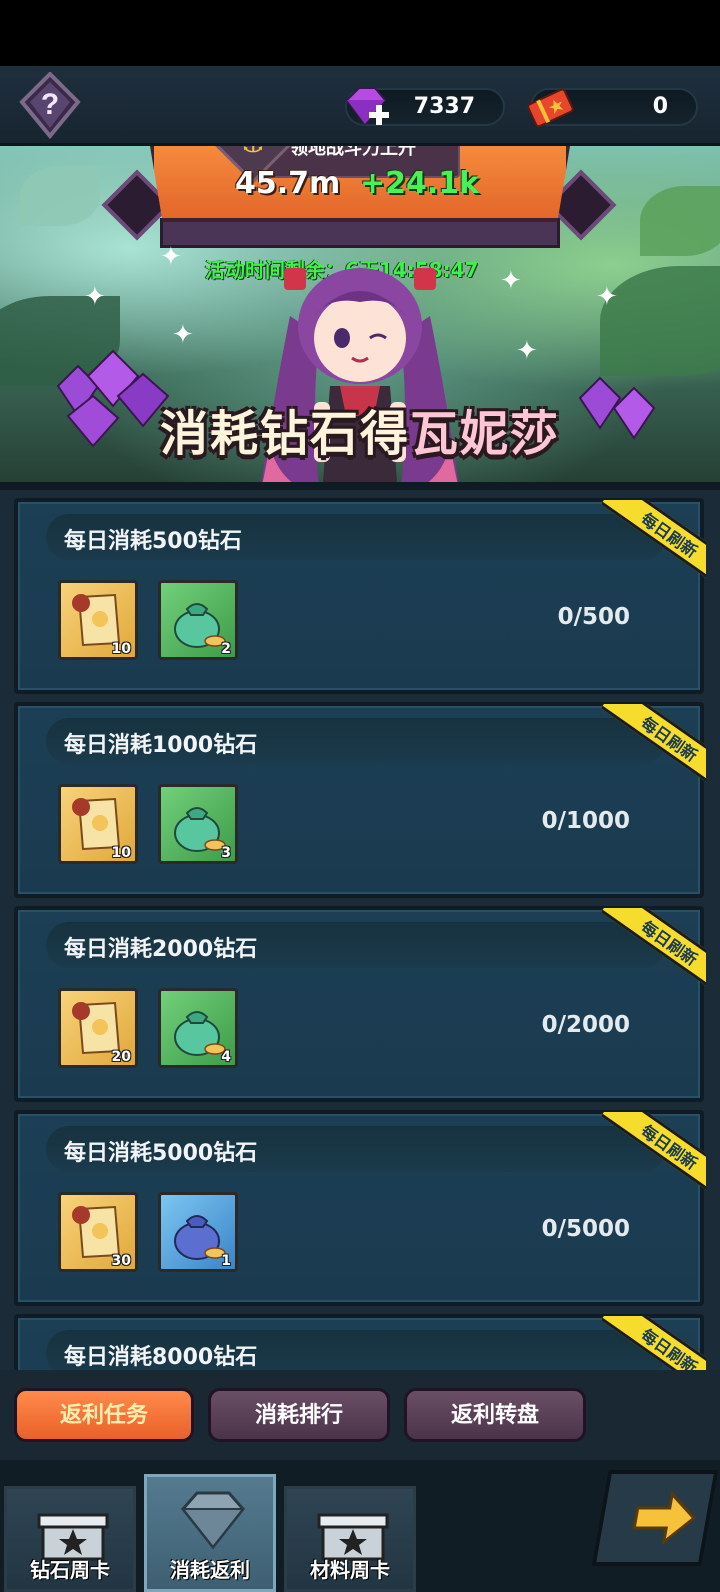 This screenshot has height=1592, width=720. I want to click on task-card: 每日消耗1000钻石 每日刷新 10 3 0/1000, so click(360, 800).